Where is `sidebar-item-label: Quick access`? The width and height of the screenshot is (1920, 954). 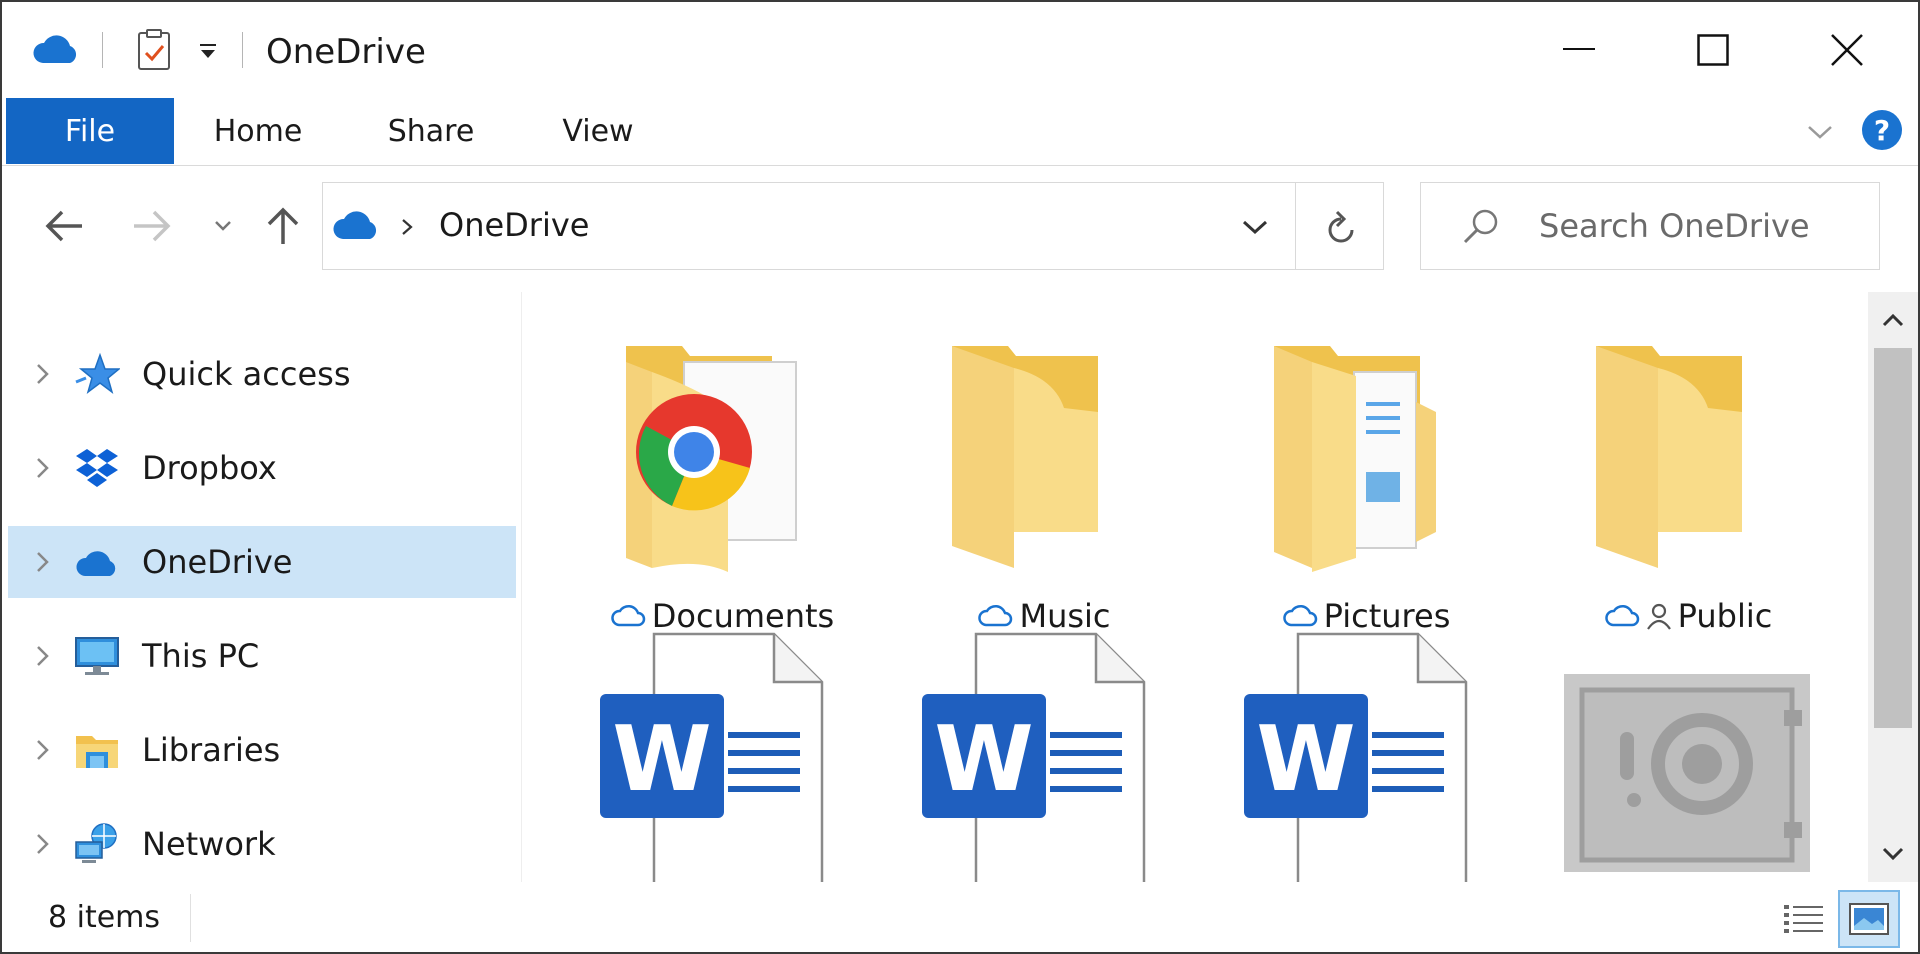
sidebar-item-label: Quick access is located at coordinates (246, 374).